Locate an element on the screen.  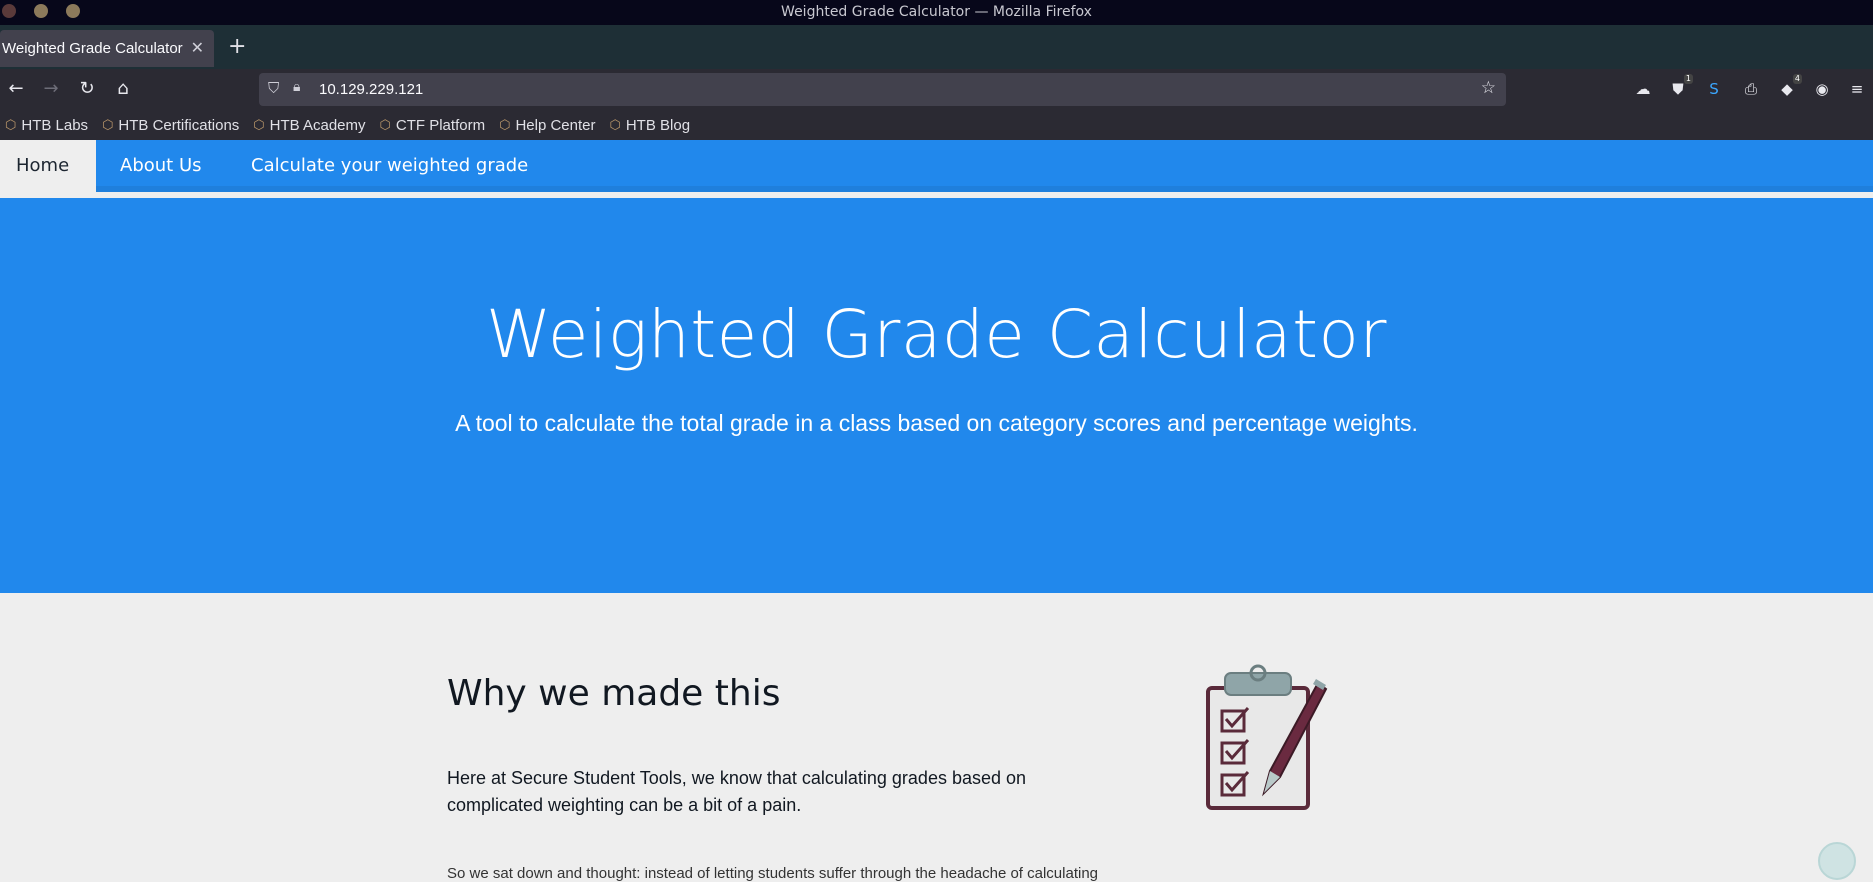
foxyproxy-badge: 4 is located at coordinates (1797, 79).